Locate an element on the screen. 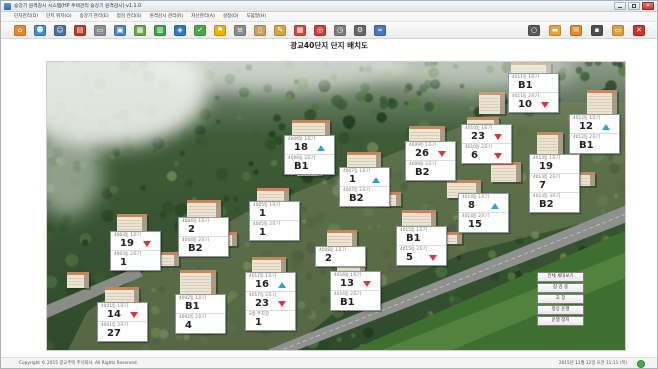 The height and width of the screenshot is (369, 658). book-icon: ▤ is located at coordinates (80, 30).